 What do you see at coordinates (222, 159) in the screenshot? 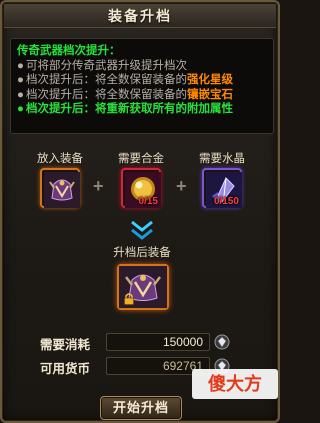
I see `crystal-slot-label: 需要水晶` at bounding box center [222, 159].